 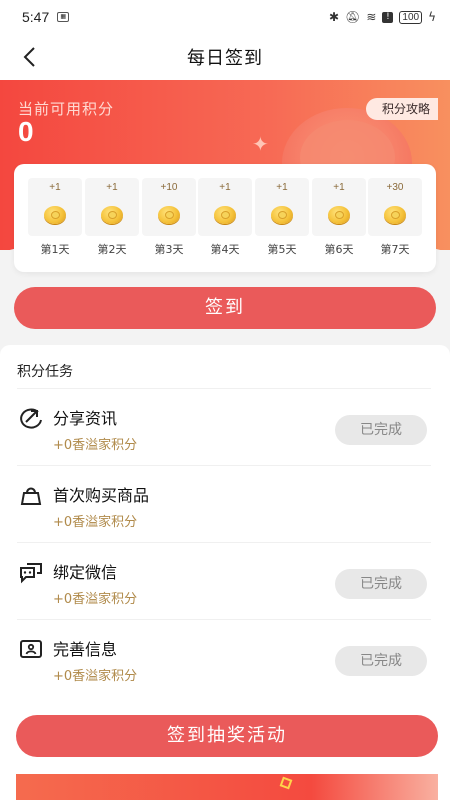 I want to click on nav-bar: 每日签到, so click(x=225, y=57).